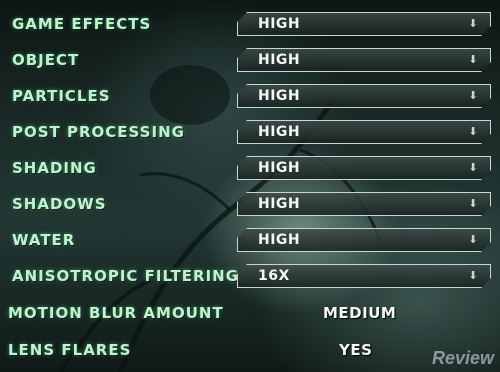  What do you see at coordinates (250, 314) in the screenshot?
I see `setting-row-motion-blur: MOTION BLUR AMOUNT MEDIUM` at bounding box center [250, 314].